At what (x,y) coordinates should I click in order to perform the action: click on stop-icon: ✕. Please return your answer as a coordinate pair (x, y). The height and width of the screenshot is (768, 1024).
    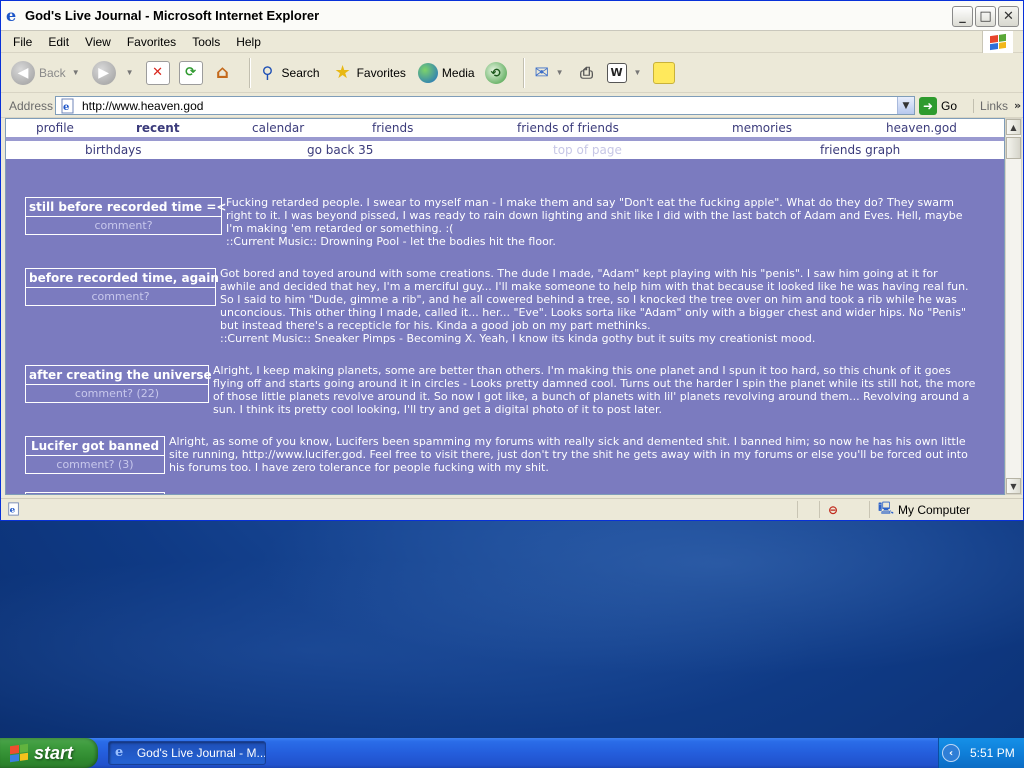
    Looking at the image, I should click on (157, 72).